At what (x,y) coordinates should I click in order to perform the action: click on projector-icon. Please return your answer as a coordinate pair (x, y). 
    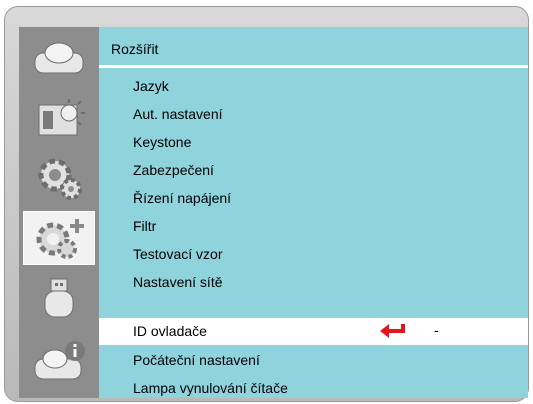
    Looking at the image, I should click on (59, 58).